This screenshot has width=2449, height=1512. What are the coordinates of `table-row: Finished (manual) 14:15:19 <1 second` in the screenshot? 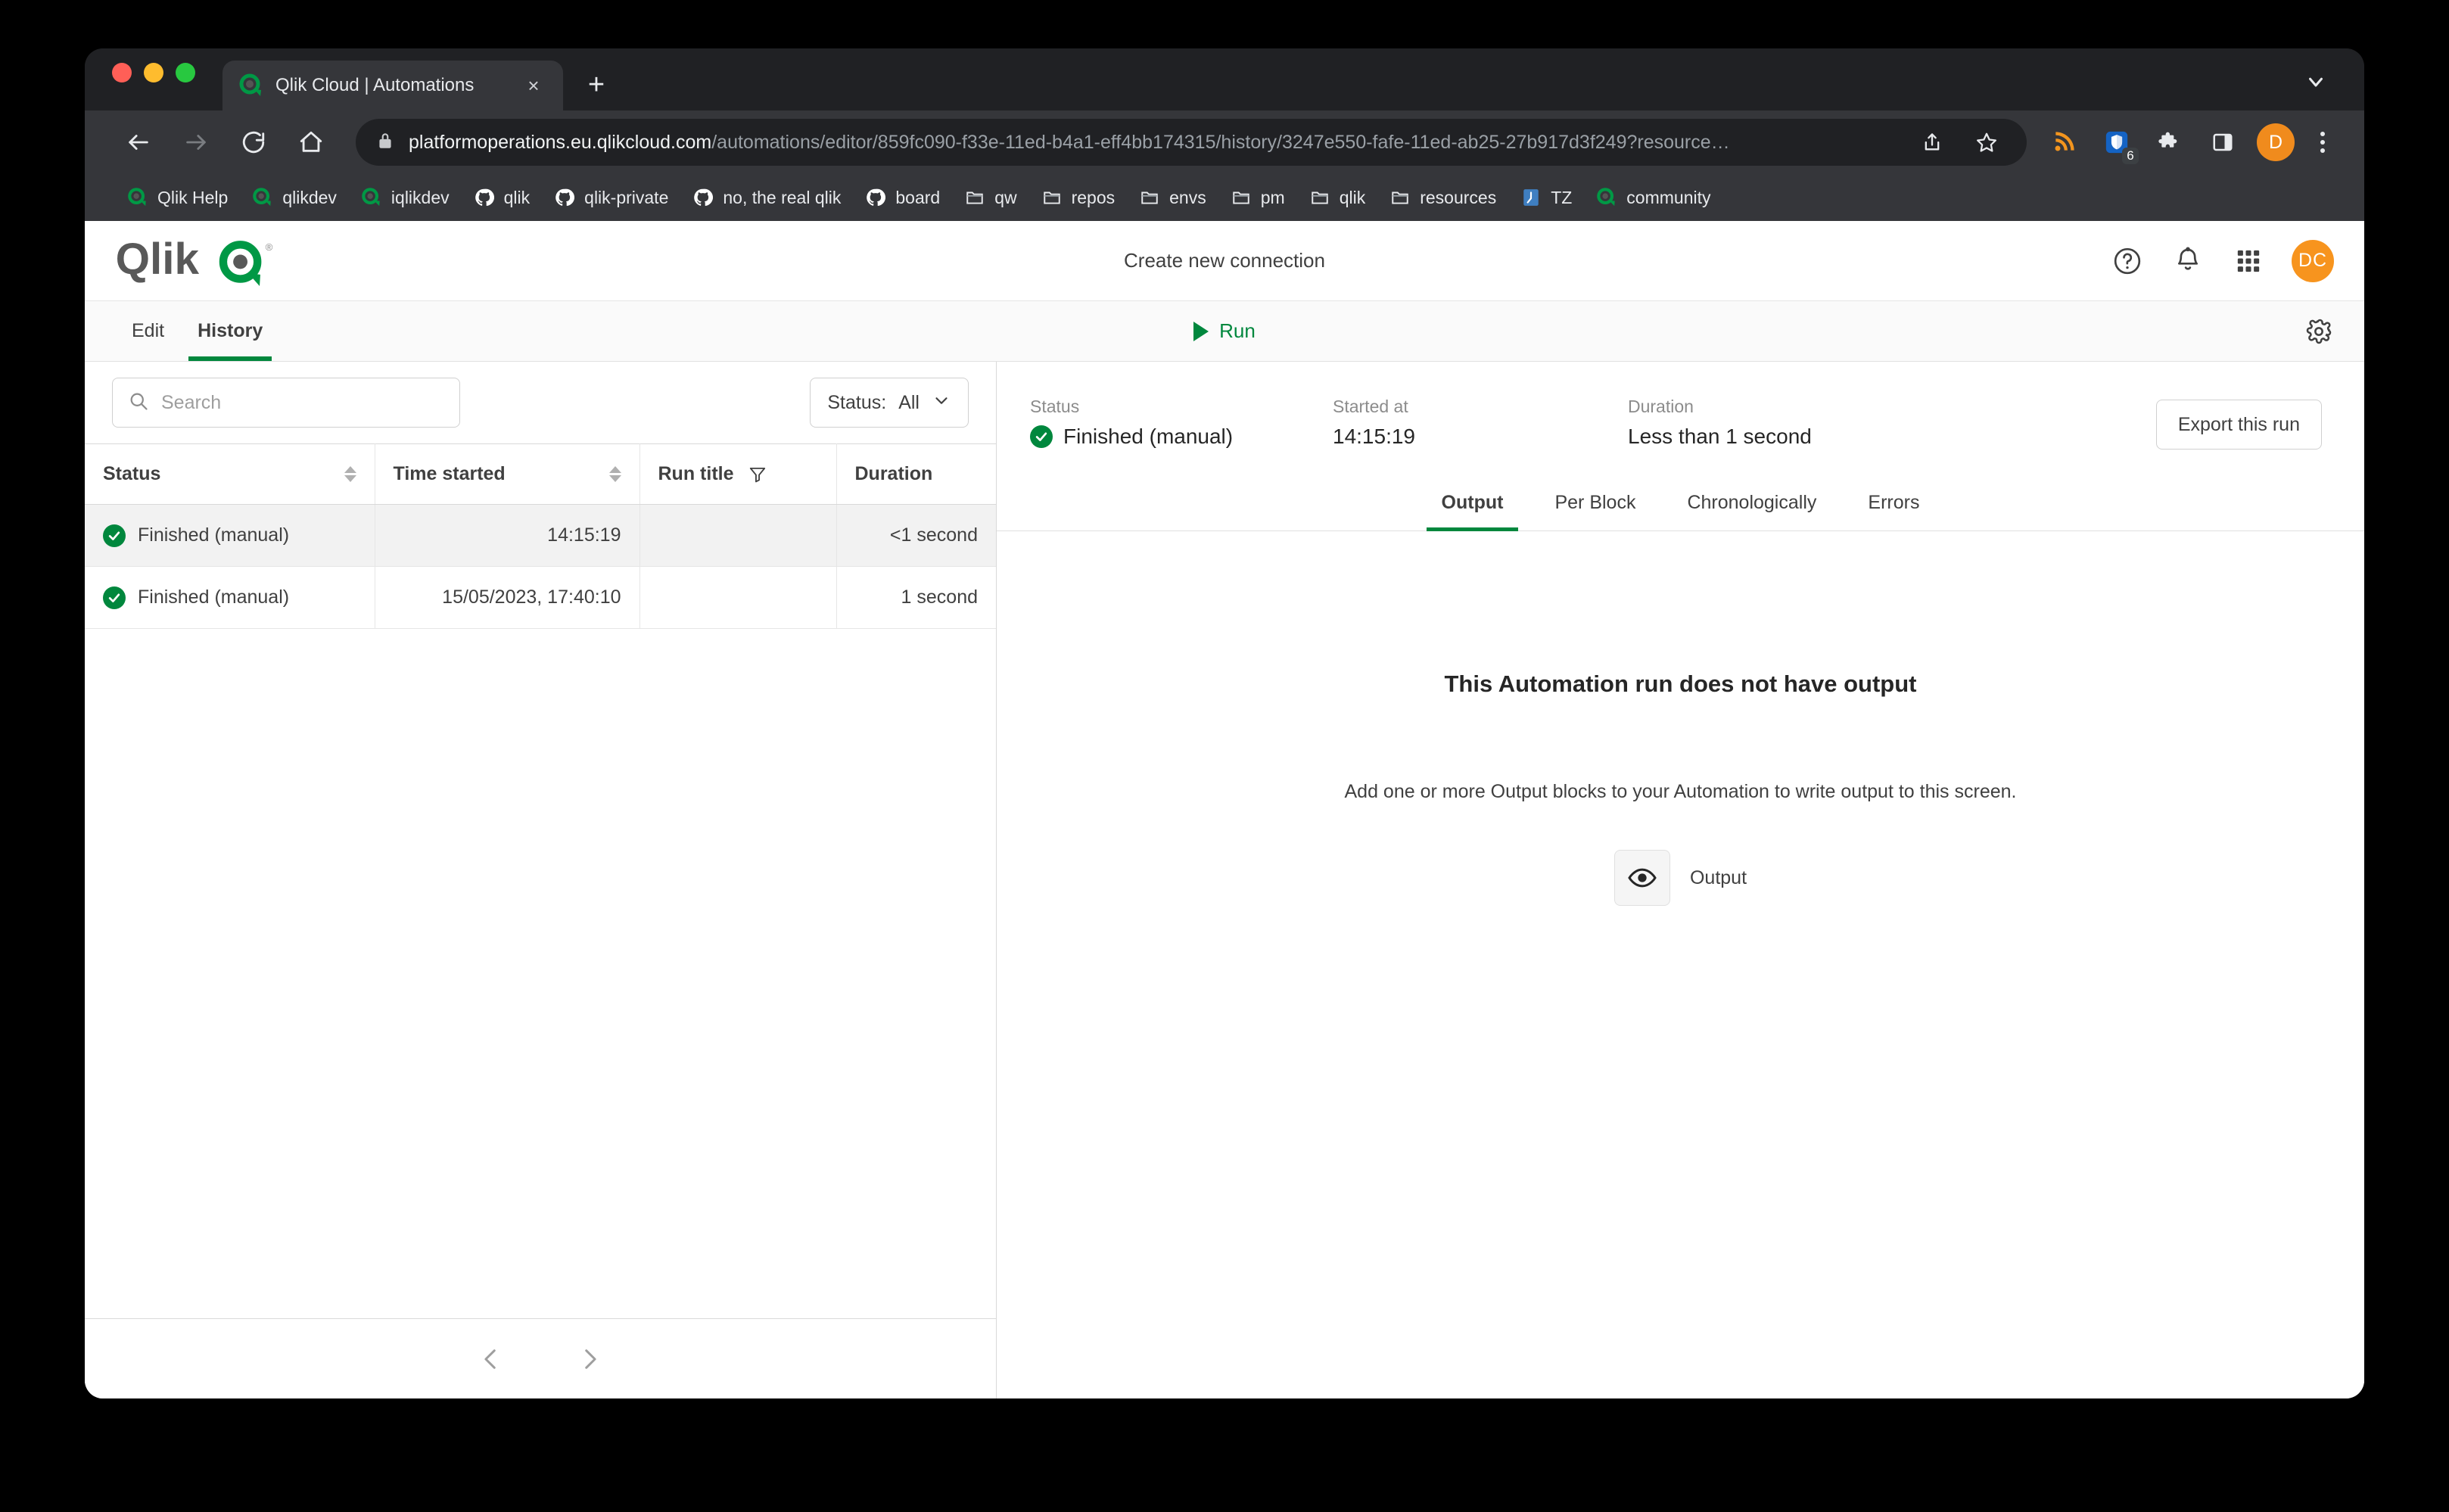 It's located at (541, 535).